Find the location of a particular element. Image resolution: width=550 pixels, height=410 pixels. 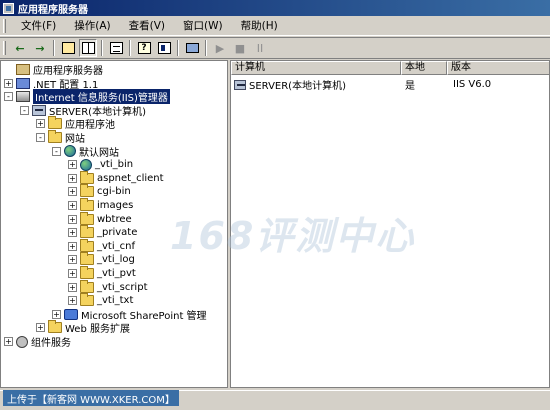

list-header: 计算机 本地 版本 is located at coordinates (390, 68).